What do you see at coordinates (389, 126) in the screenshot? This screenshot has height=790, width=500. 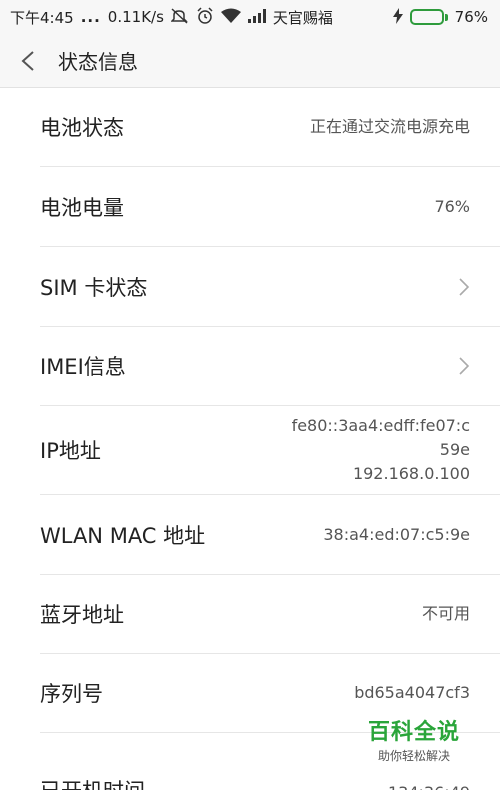 I see `row-value: 正在通过交流电源充电` at bounding box center [389, 126].